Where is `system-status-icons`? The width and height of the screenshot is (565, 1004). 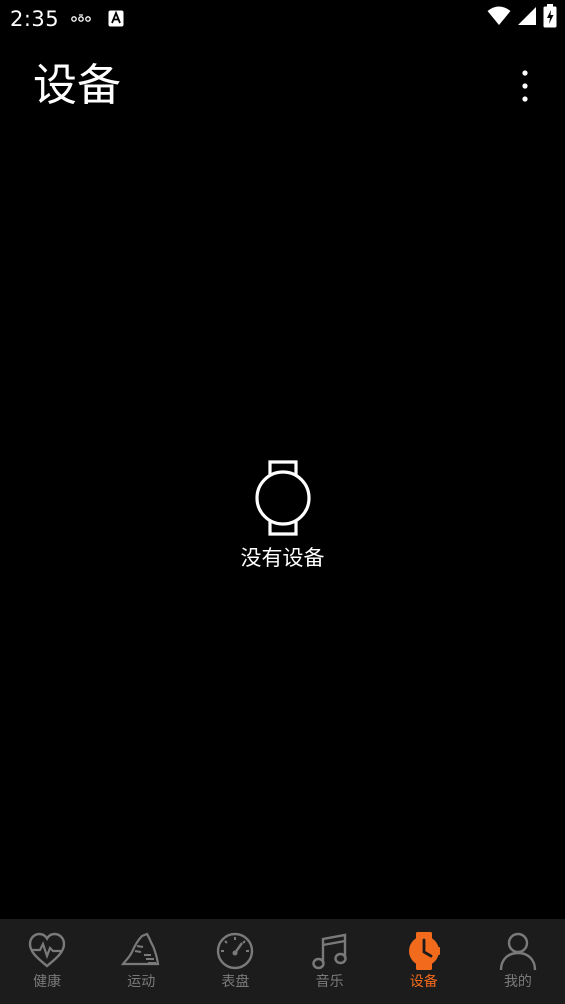
system-status-icons is located at coordinates (522, 18).